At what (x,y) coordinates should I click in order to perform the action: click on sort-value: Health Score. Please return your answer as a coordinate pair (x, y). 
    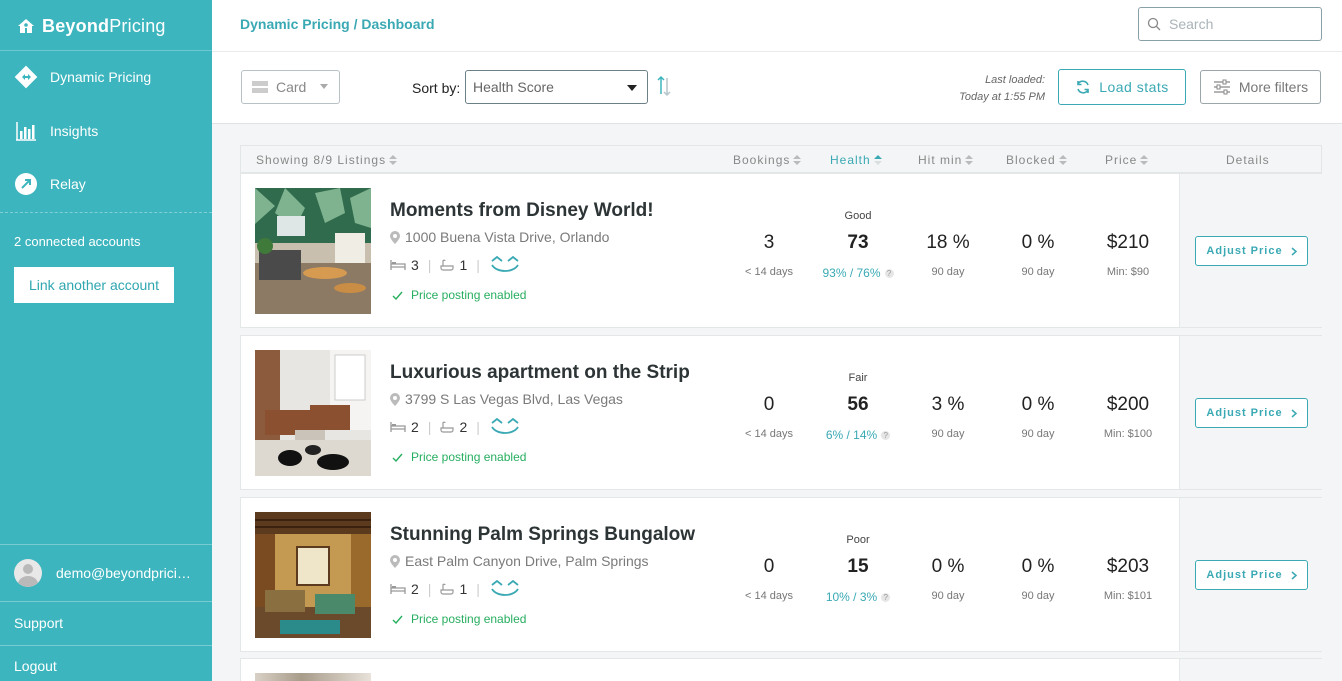
    Looking at the image, I should click on (513, 87).